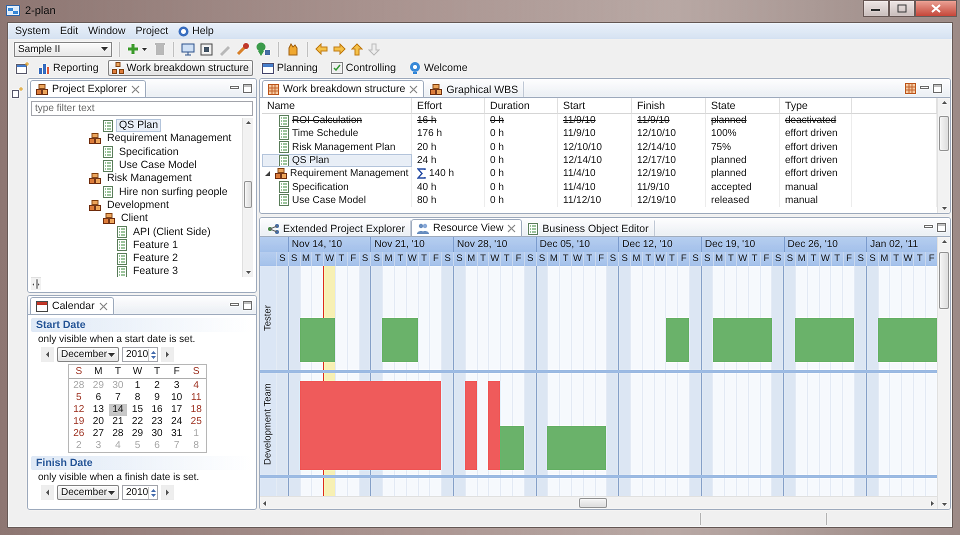  I want to click on column-header: Type, so click(816, 105).